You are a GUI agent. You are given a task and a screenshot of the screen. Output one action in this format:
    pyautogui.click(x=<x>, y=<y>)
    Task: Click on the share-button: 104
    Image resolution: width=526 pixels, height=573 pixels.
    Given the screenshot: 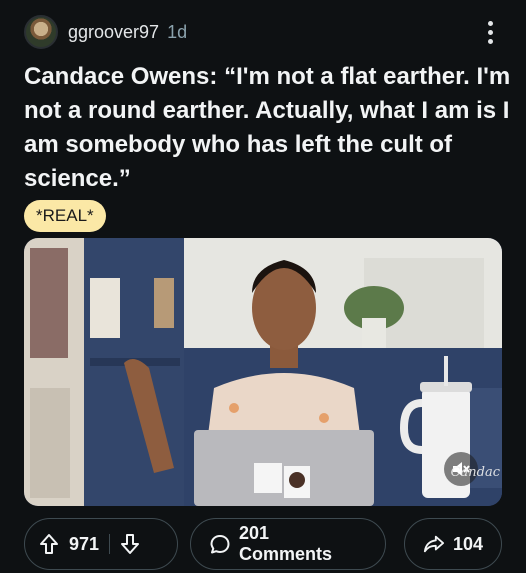 What is the action you would take?
    pyautogui.click(x=453, y=544)
    